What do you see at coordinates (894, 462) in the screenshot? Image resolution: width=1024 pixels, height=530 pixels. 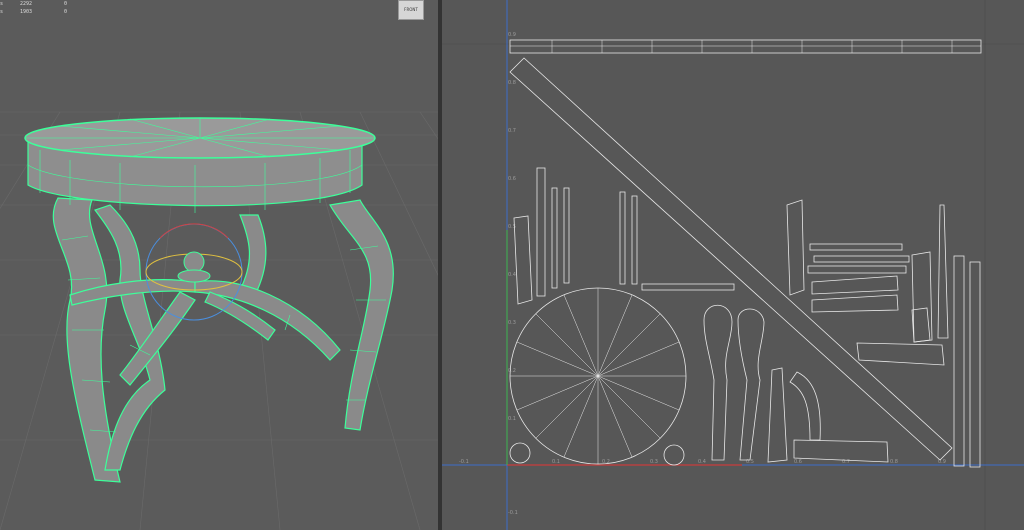 I see `u-tick: 0.8` at bounding box center [894, 462].